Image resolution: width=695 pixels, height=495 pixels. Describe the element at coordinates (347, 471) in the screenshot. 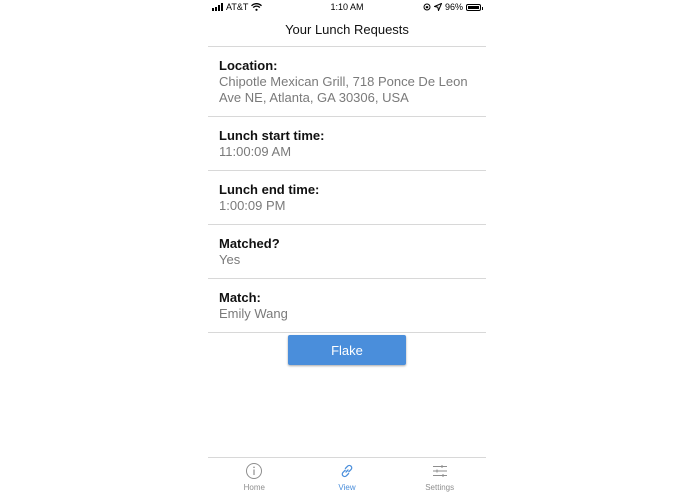

I see `link-icon` at that location.